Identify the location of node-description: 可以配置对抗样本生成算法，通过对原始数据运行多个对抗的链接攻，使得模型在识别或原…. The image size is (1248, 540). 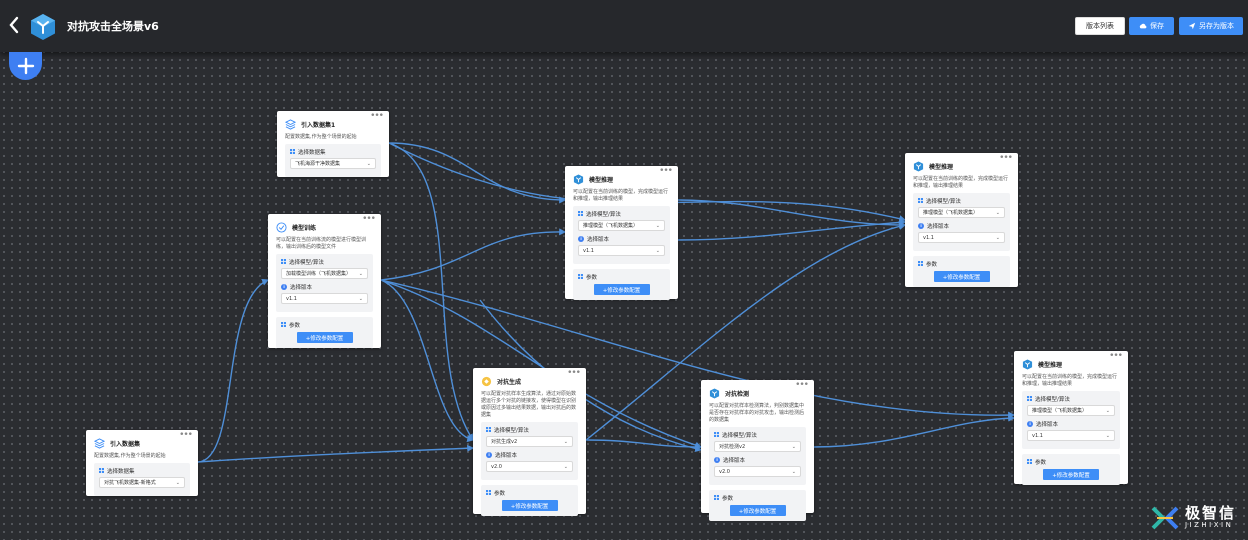
(529, 404).